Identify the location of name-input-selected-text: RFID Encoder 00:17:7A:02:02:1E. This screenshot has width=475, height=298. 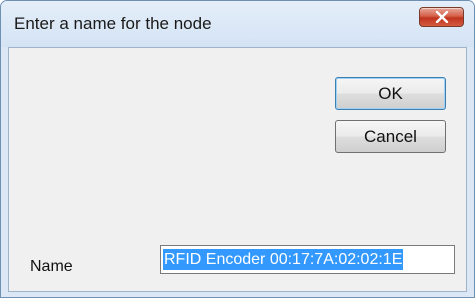
(283, 259).